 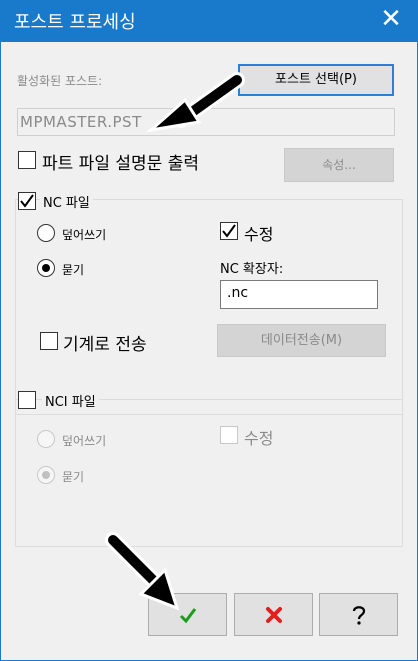 What do you see at coordinates (66, 201) in the screenshot?
I see `nc-file-group-title: NC 파일` at bounding box center [66, 201].